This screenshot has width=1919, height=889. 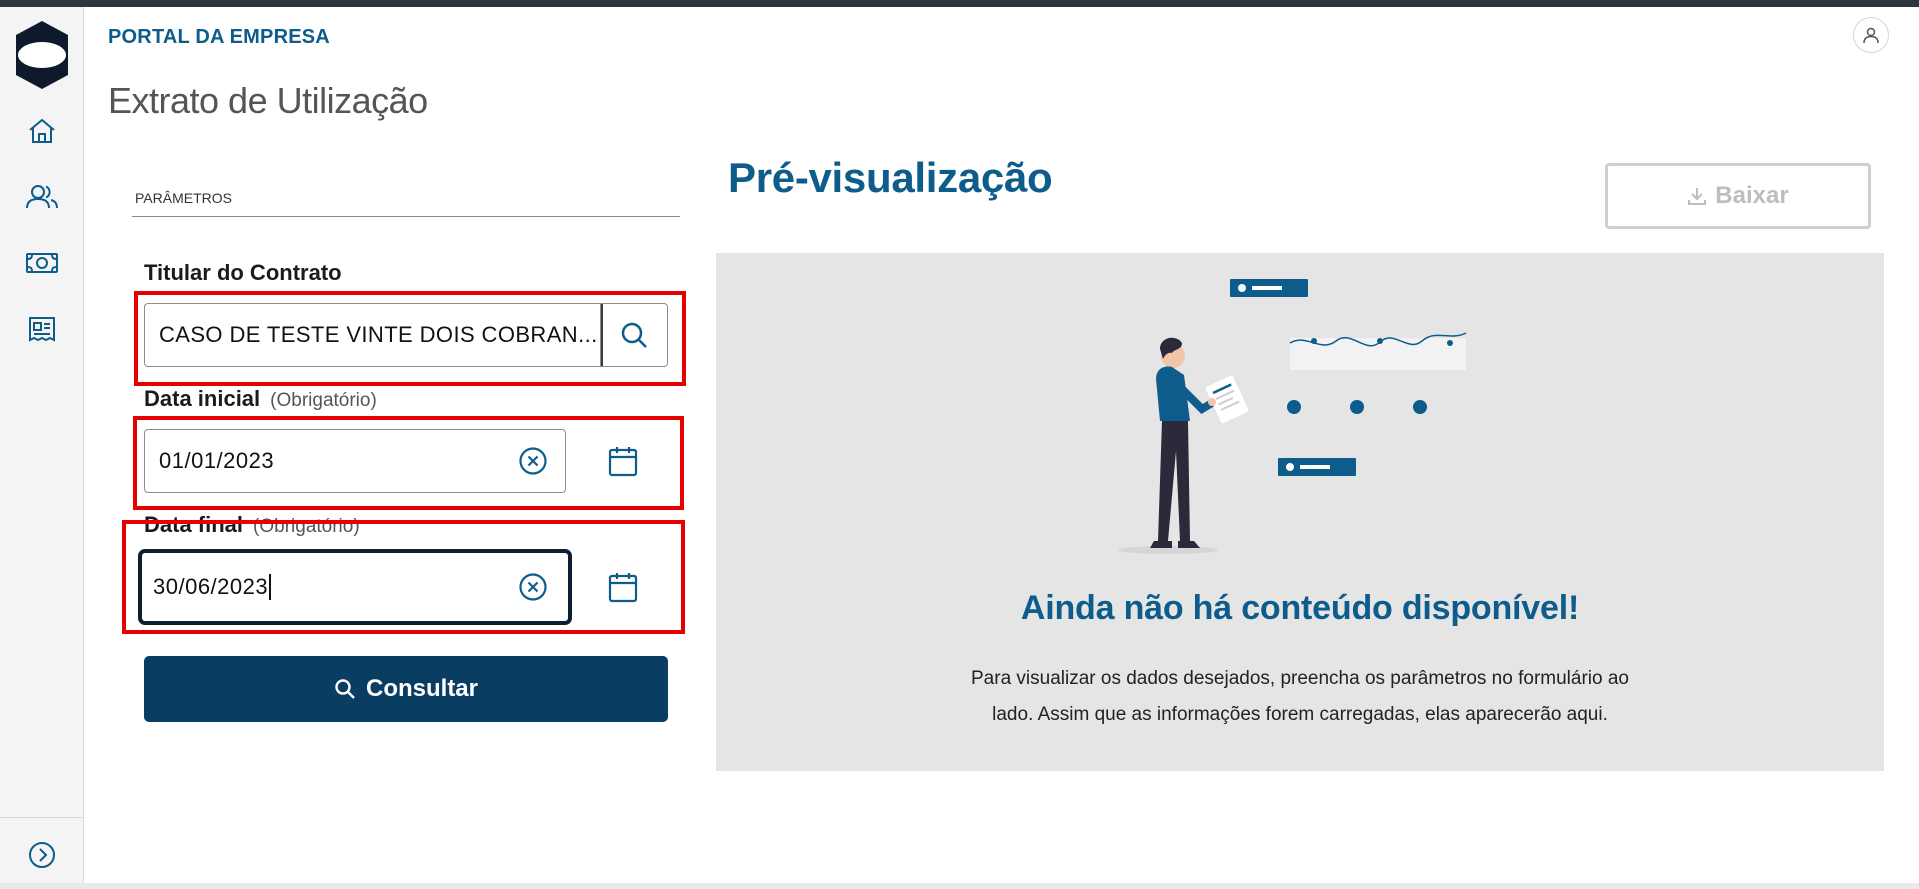 I want to click on data-inicial-input: 01/01/2023, so click(x=355, y=461).